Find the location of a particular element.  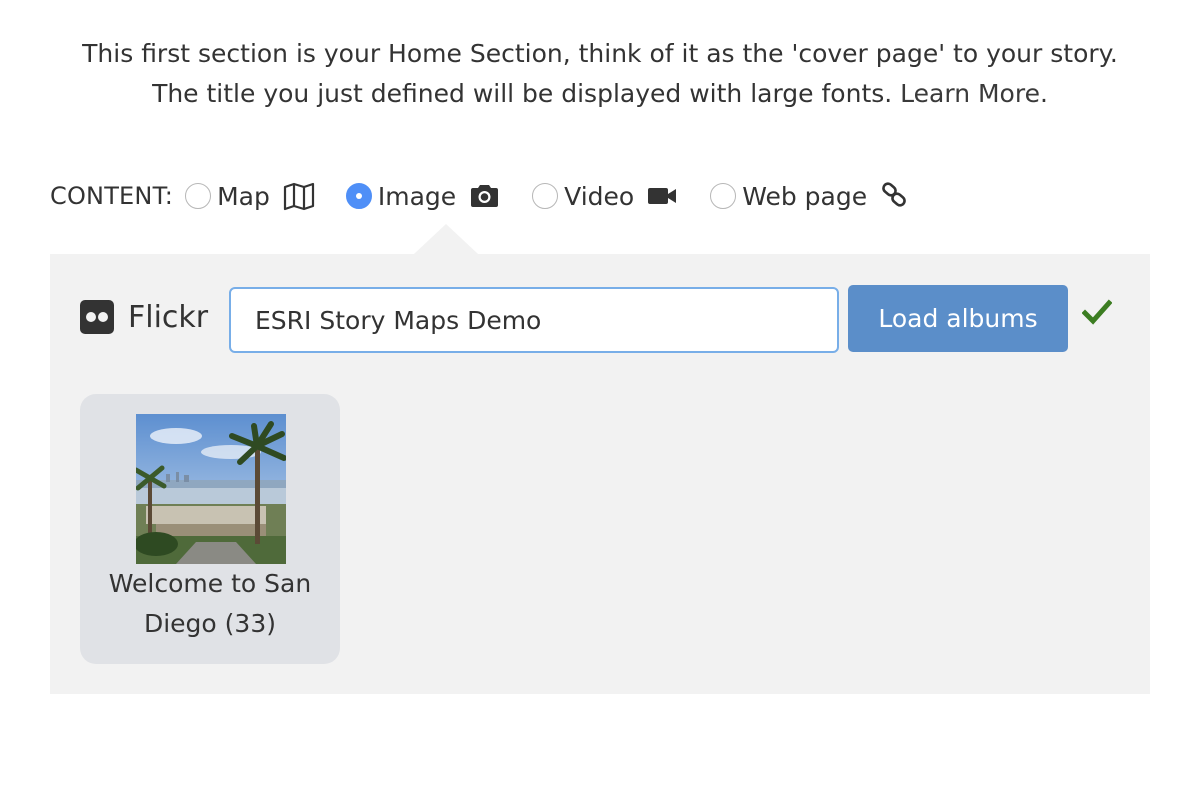

album-card: Welcome to San Diego (33) is located at coordinates (210, 529).